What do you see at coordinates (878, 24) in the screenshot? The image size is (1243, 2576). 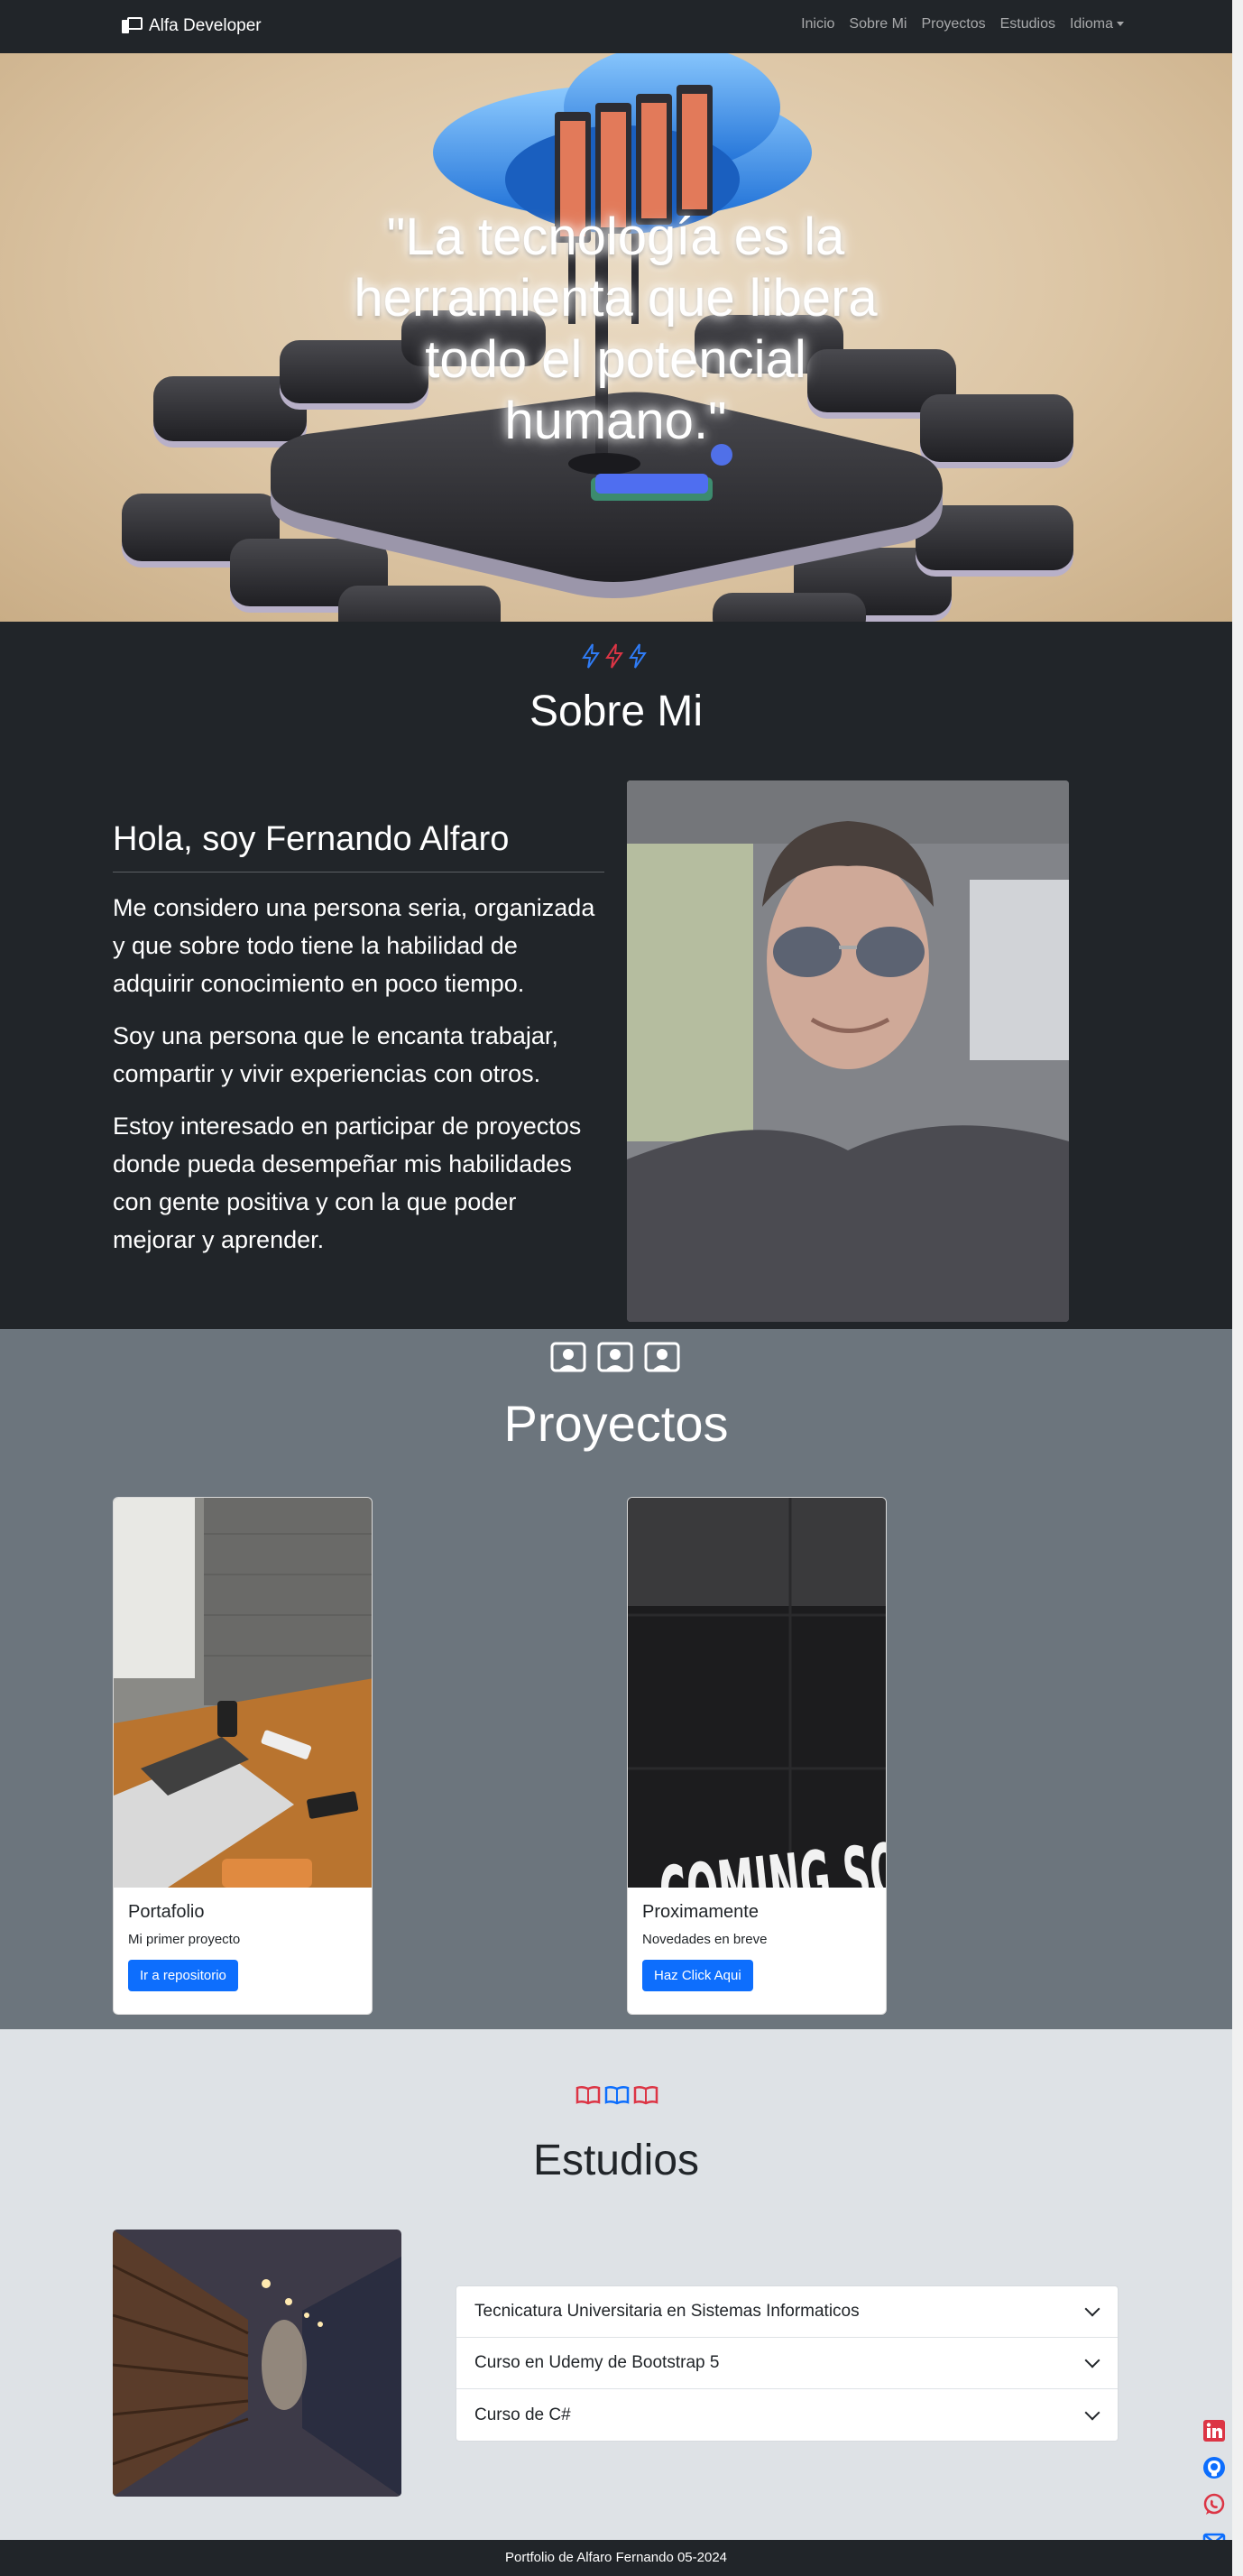 I see `nav-sobre-mi: Sobre Mi` at bounding box center [878, 24].